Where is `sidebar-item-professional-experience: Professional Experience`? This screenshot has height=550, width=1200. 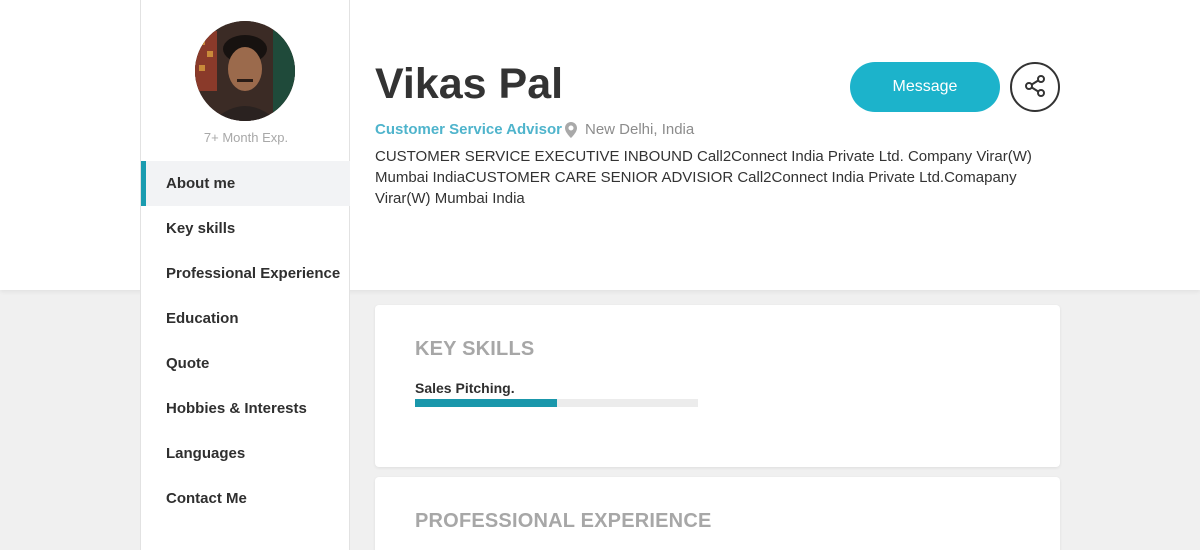 sidebar-item-professional-experience: Professional Experience is located at coordinates (245, 273).